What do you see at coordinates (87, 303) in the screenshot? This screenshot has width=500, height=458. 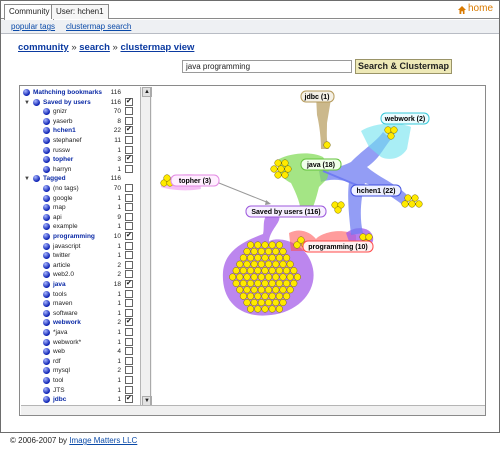 I see `tree-tag-maven: maven 1` at bounding box center [87, 303].